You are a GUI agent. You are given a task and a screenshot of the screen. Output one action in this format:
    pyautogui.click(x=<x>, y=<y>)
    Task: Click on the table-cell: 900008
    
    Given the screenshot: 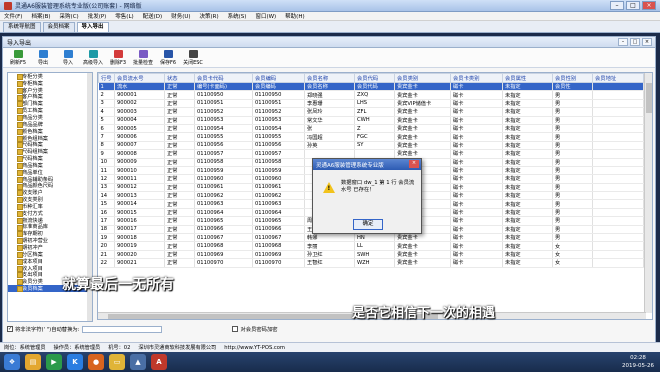 What is the action you would take?
    pyautogui.click(x=139, y=154)
    